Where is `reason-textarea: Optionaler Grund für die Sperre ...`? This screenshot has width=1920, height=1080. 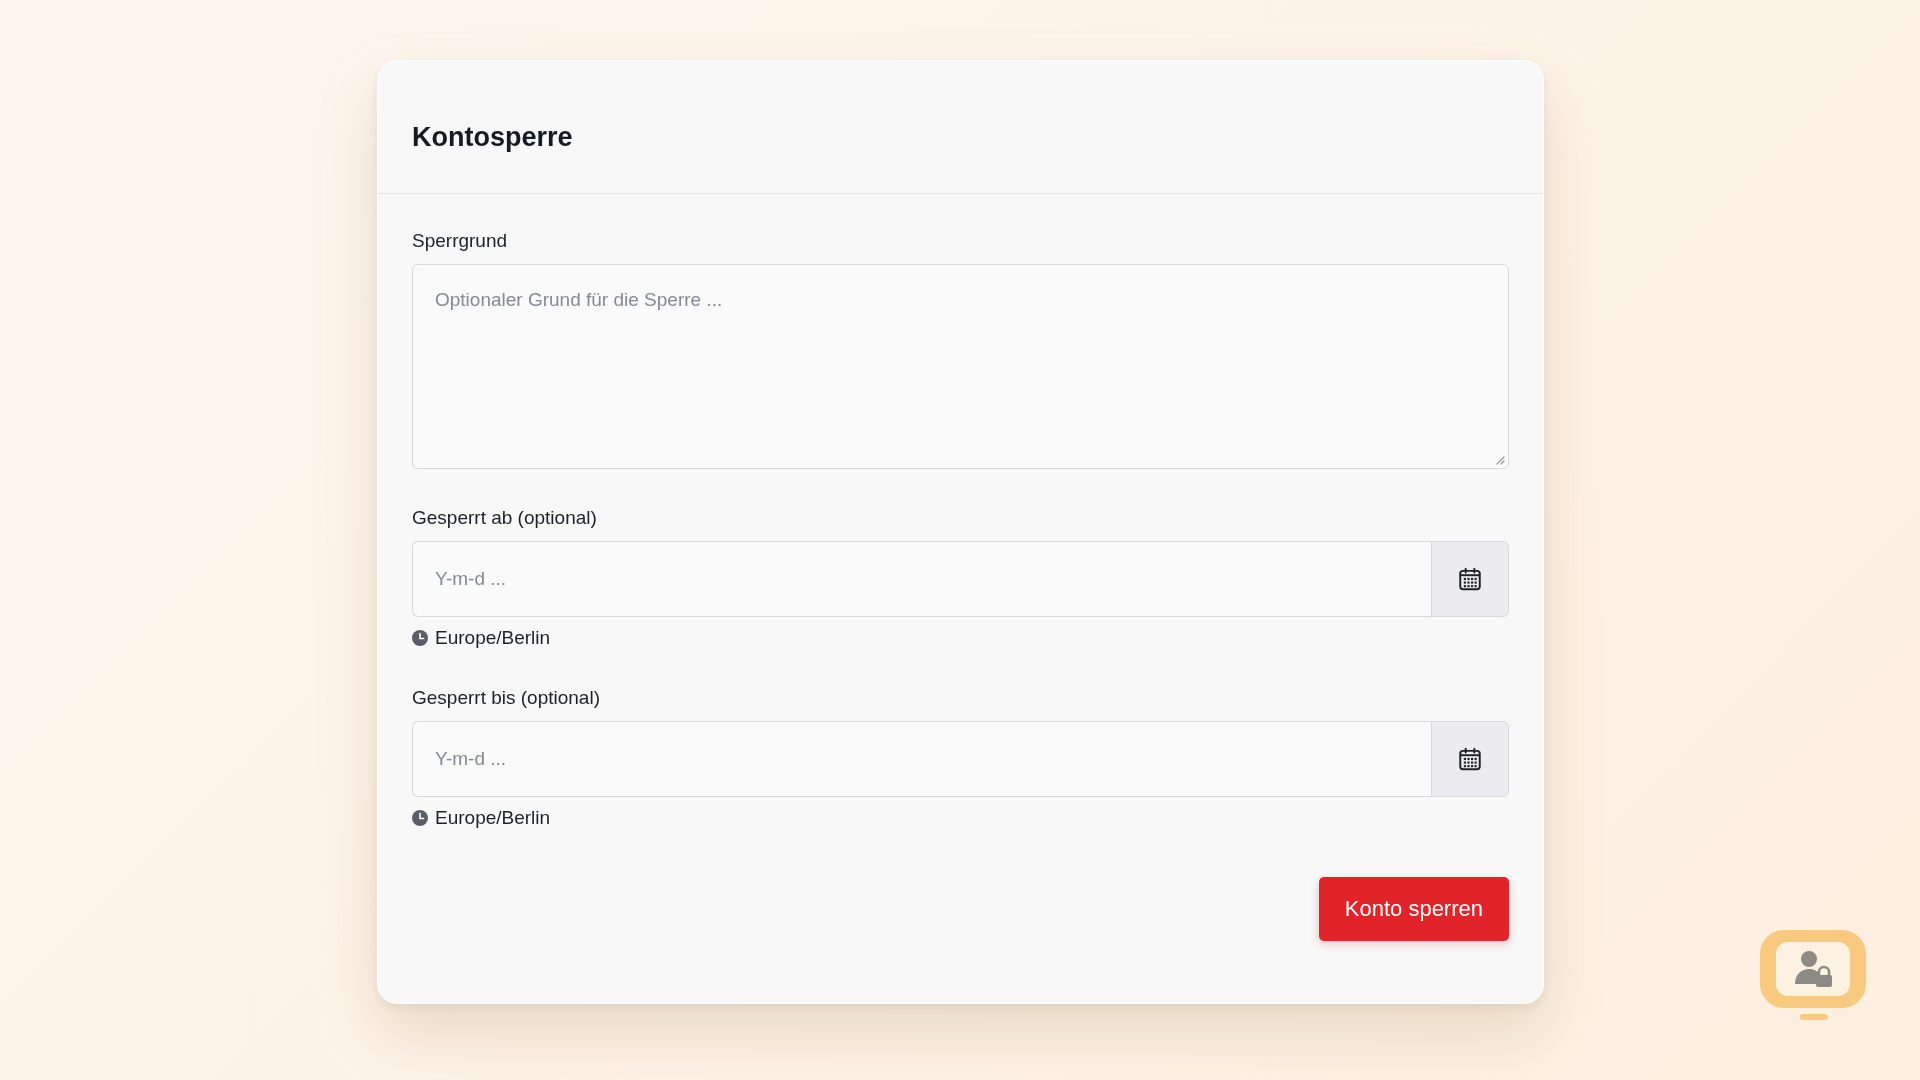
reason-textarea: Optionaler Grund für die Sperre ... is located at coordinates (960, 367).